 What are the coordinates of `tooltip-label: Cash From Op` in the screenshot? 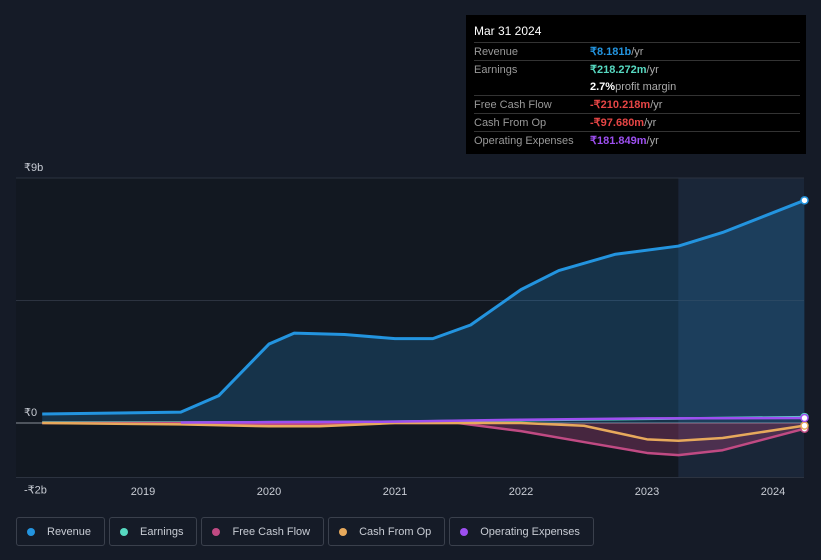 It's located at (510, 122).